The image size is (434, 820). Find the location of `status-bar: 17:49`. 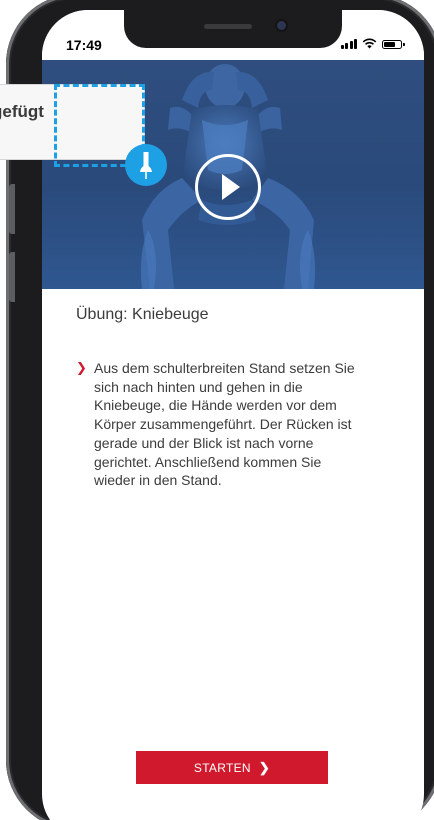

status-bar: 17:49 is located at coordinates (233, 35).